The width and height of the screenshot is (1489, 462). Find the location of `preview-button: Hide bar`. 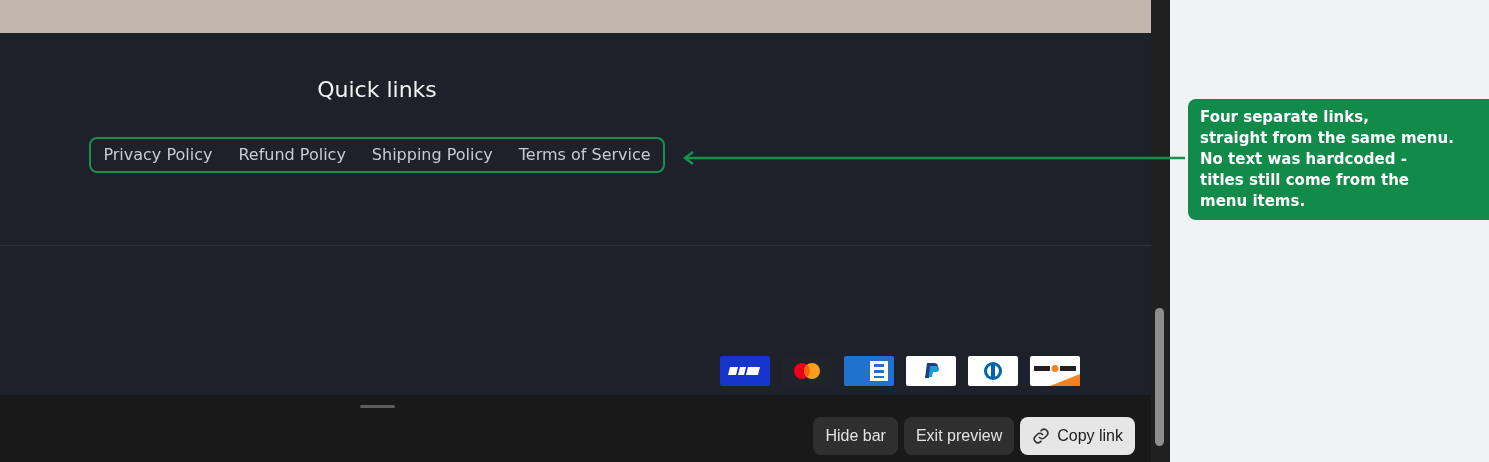

preview-button: Hide bar is located at coordinates (855, 436).